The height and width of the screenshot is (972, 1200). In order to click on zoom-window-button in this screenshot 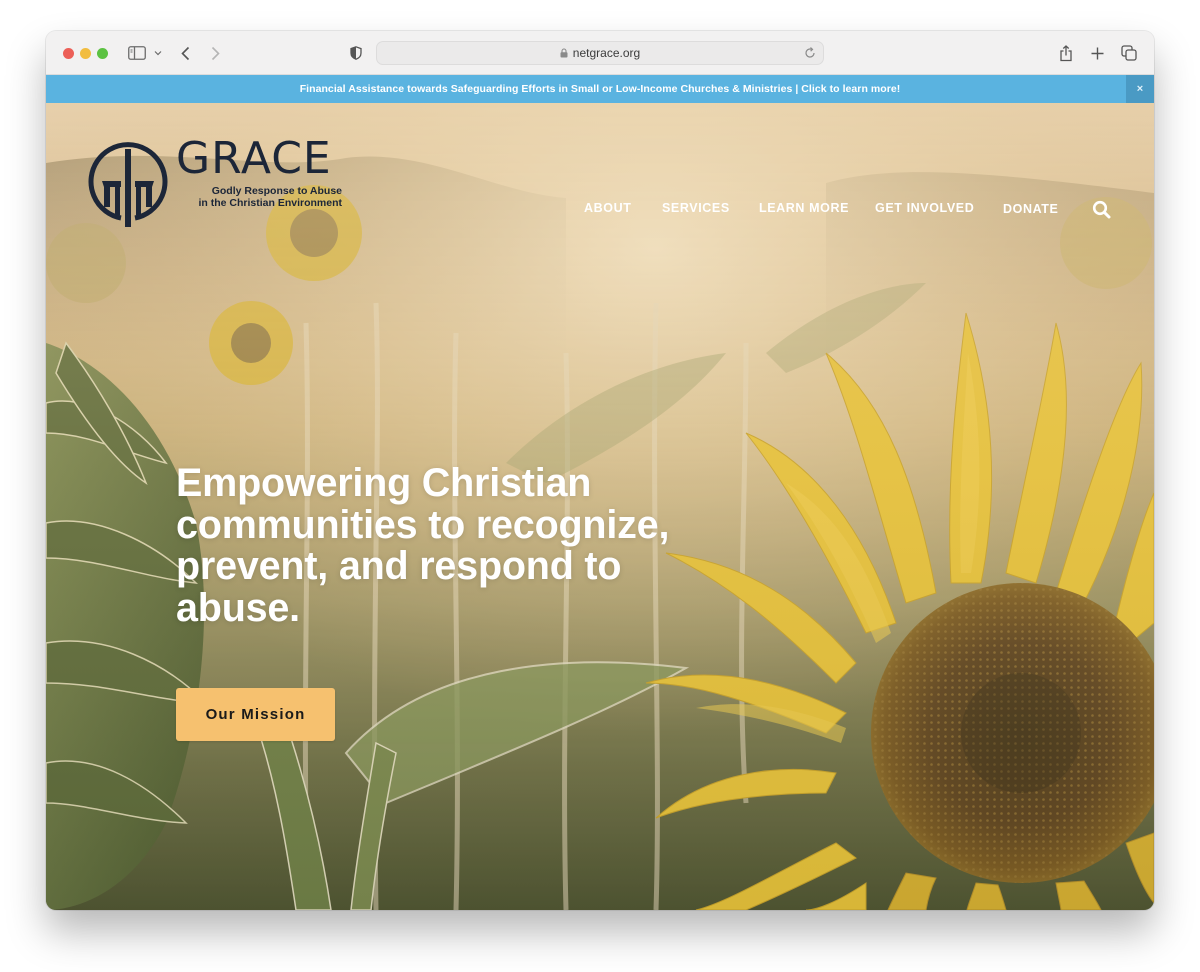, I will do `click(102, 53)`.